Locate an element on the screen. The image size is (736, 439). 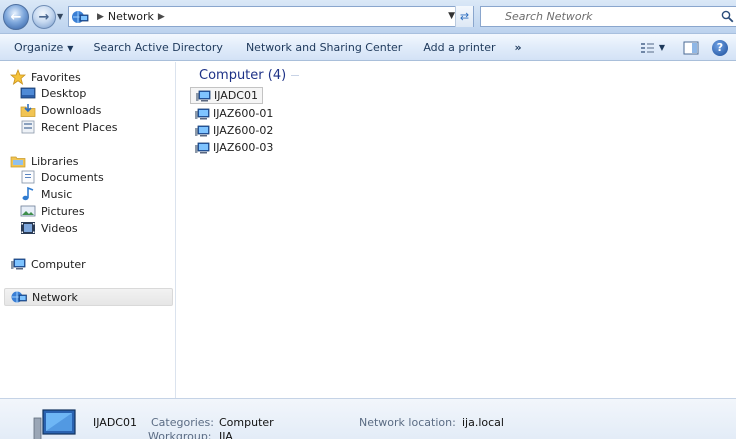
refresh-icon: ⇄ is located at coordinates (464, 16).